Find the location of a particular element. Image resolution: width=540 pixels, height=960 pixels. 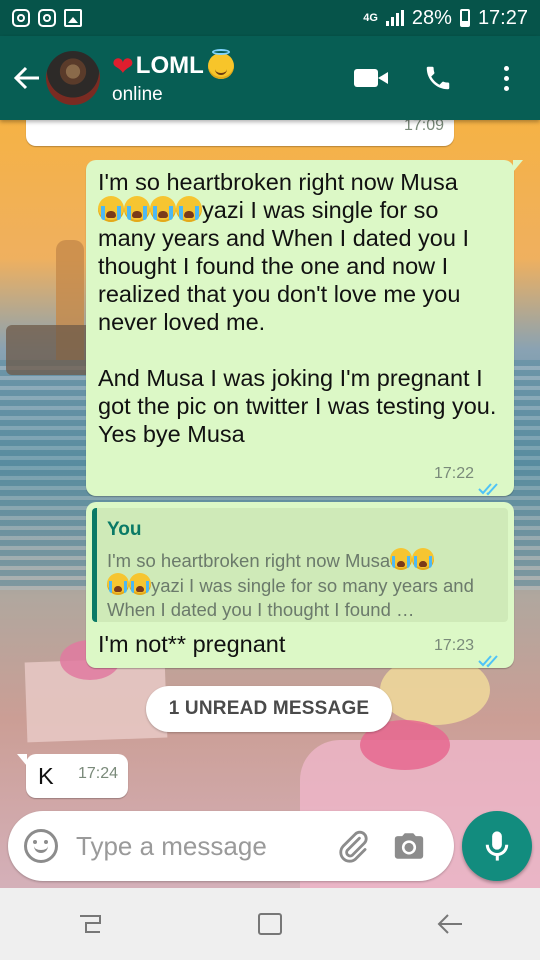

video-call-icon is located at coordinates (371, 78).